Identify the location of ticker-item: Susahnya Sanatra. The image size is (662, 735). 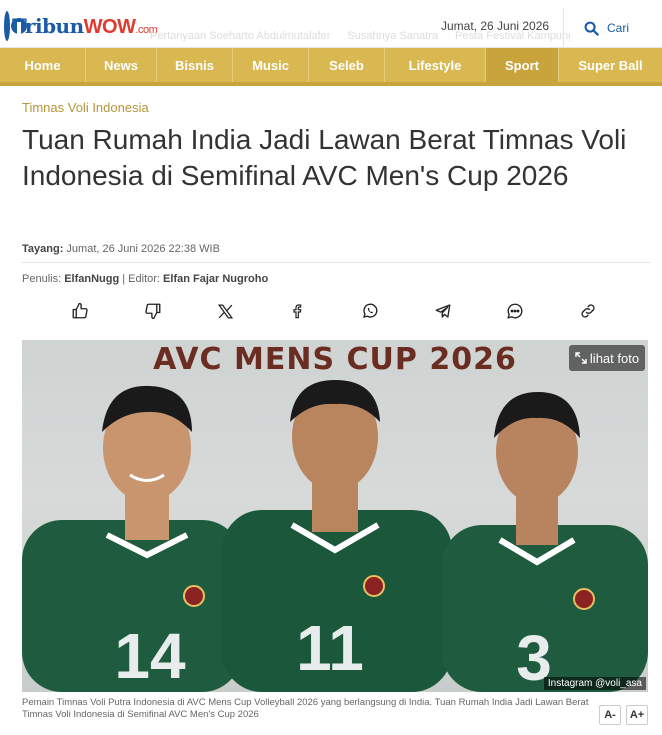
(392, 36).